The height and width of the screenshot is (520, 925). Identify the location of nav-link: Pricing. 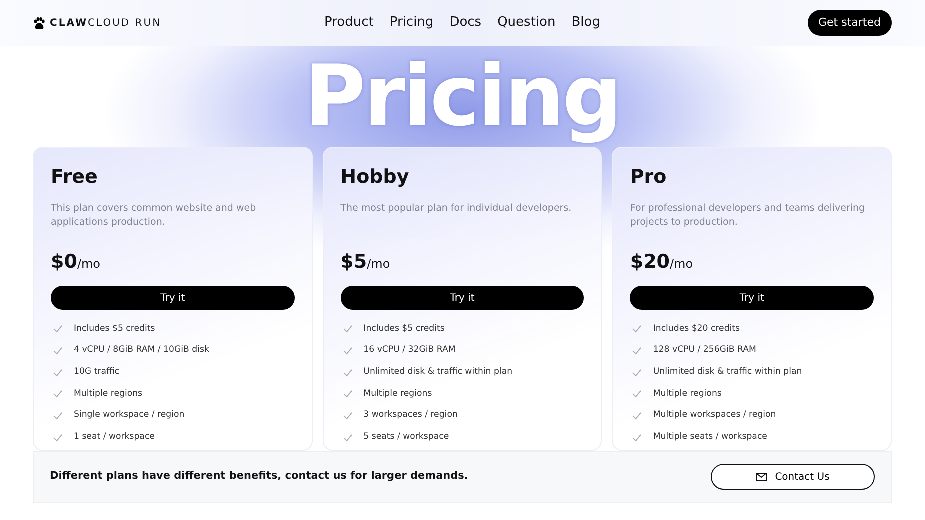
(412, 23).